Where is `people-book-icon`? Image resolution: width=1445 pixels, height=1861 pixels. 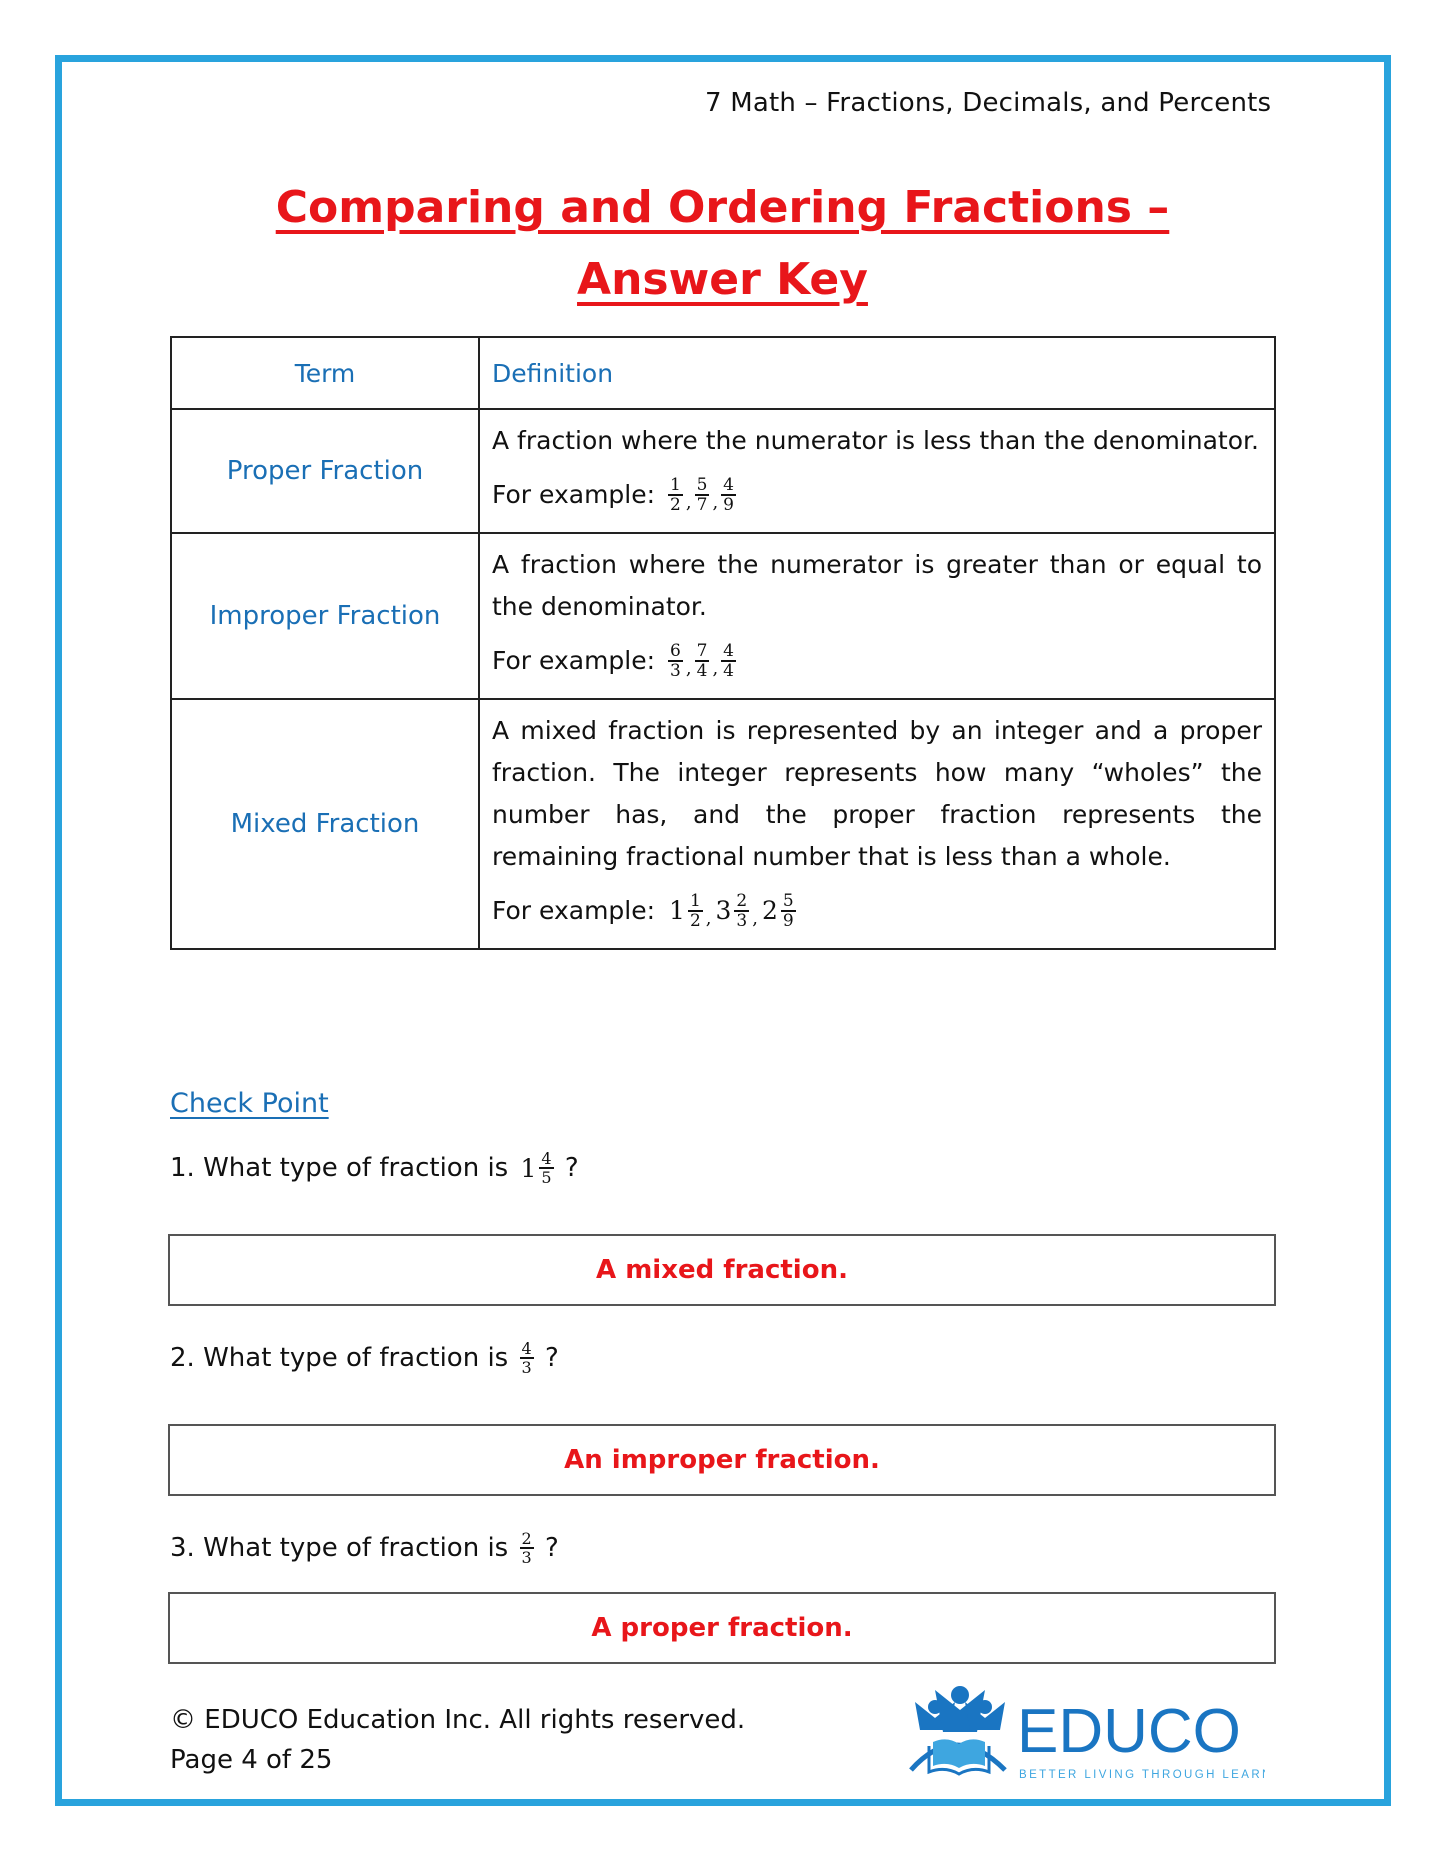
people-book-icon is located at coordinates (958, 1731).